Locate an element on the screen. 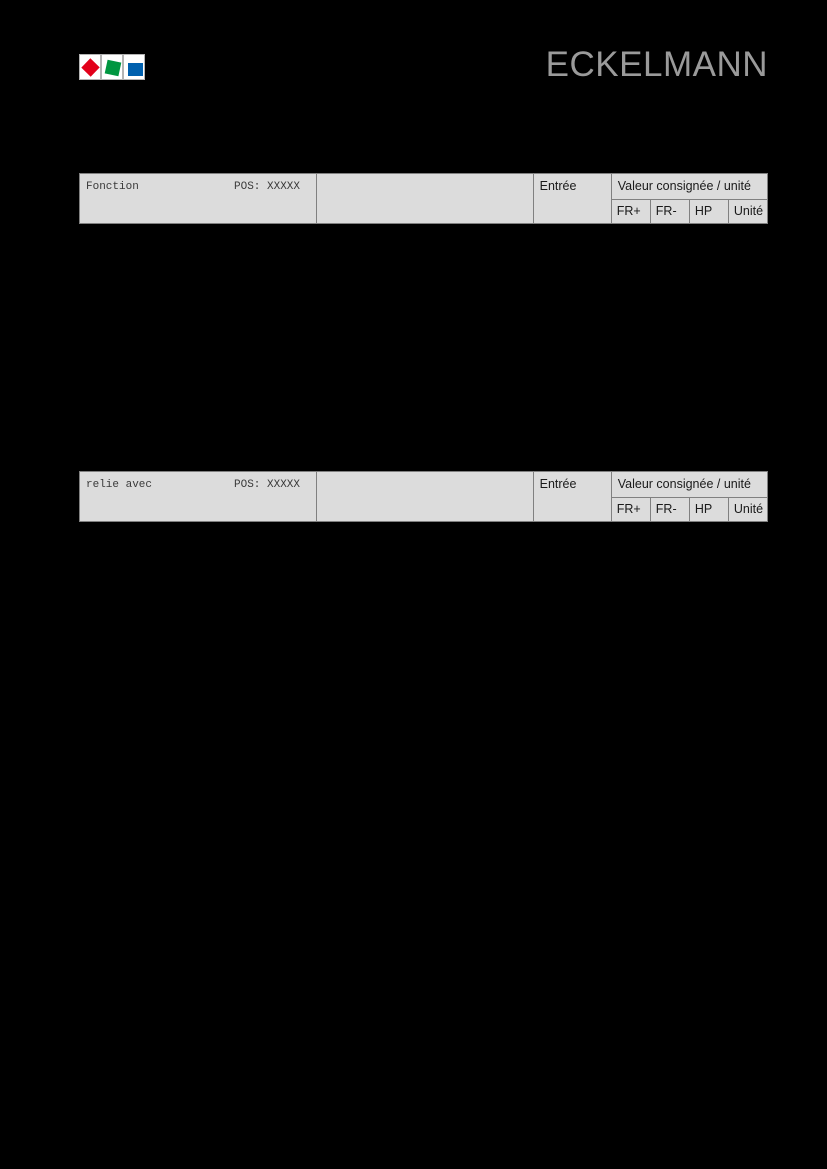  linked-title-line: relie avec POS: XXXXX is located at coordinates (198, 485).